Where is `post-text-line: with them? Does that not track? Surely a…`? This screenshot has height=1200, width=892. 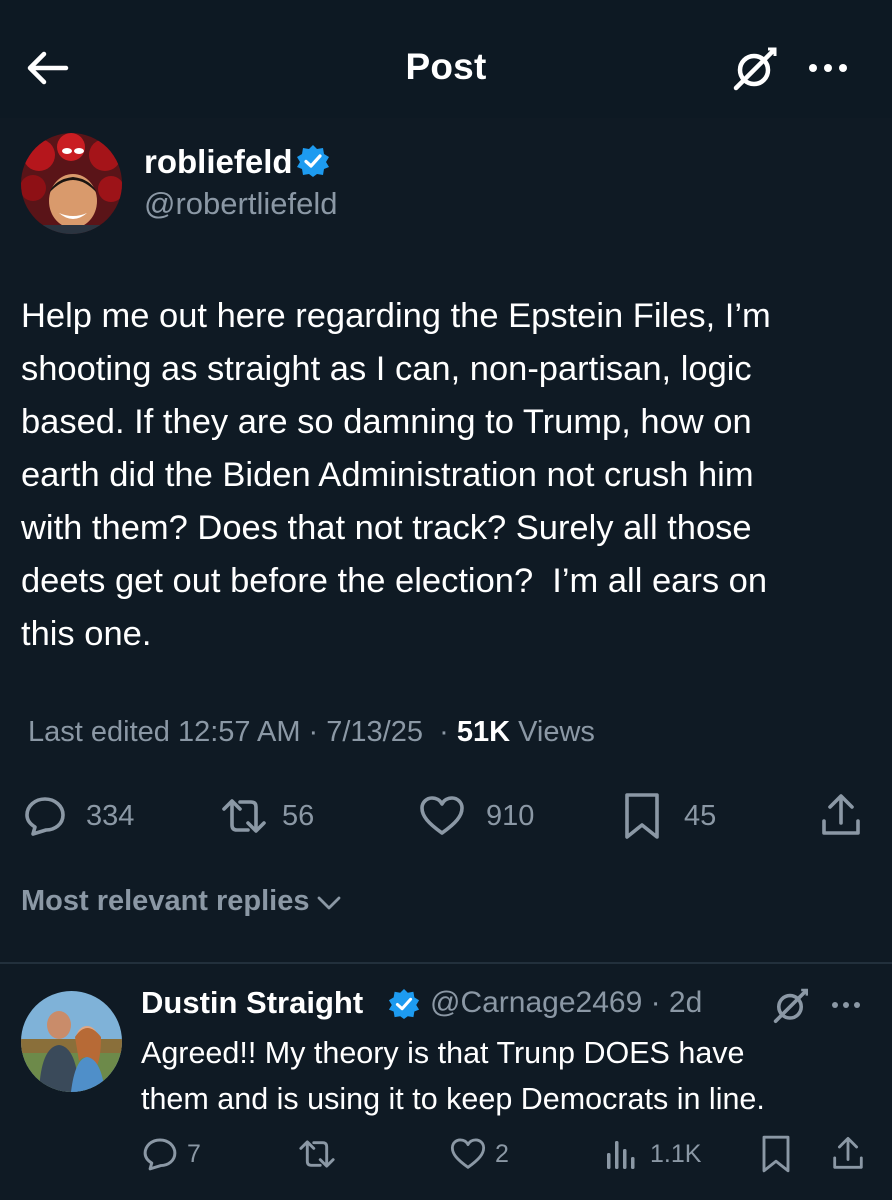
post-text-line: with them? Does that not track? Surely a… is located at coordinates (386, 528).